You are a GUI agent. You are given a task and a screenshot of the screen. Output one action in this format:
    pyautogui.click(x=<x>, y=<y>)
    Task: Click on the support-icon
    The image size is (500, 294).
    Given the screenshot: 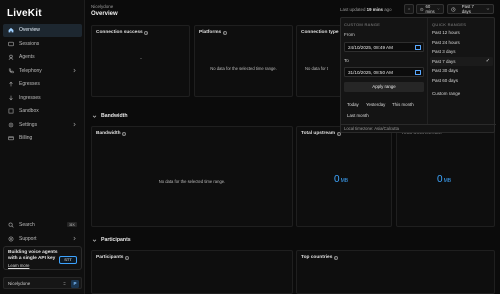 What is the action you would take?
    pyautogui.click(x=11, y=239)
    